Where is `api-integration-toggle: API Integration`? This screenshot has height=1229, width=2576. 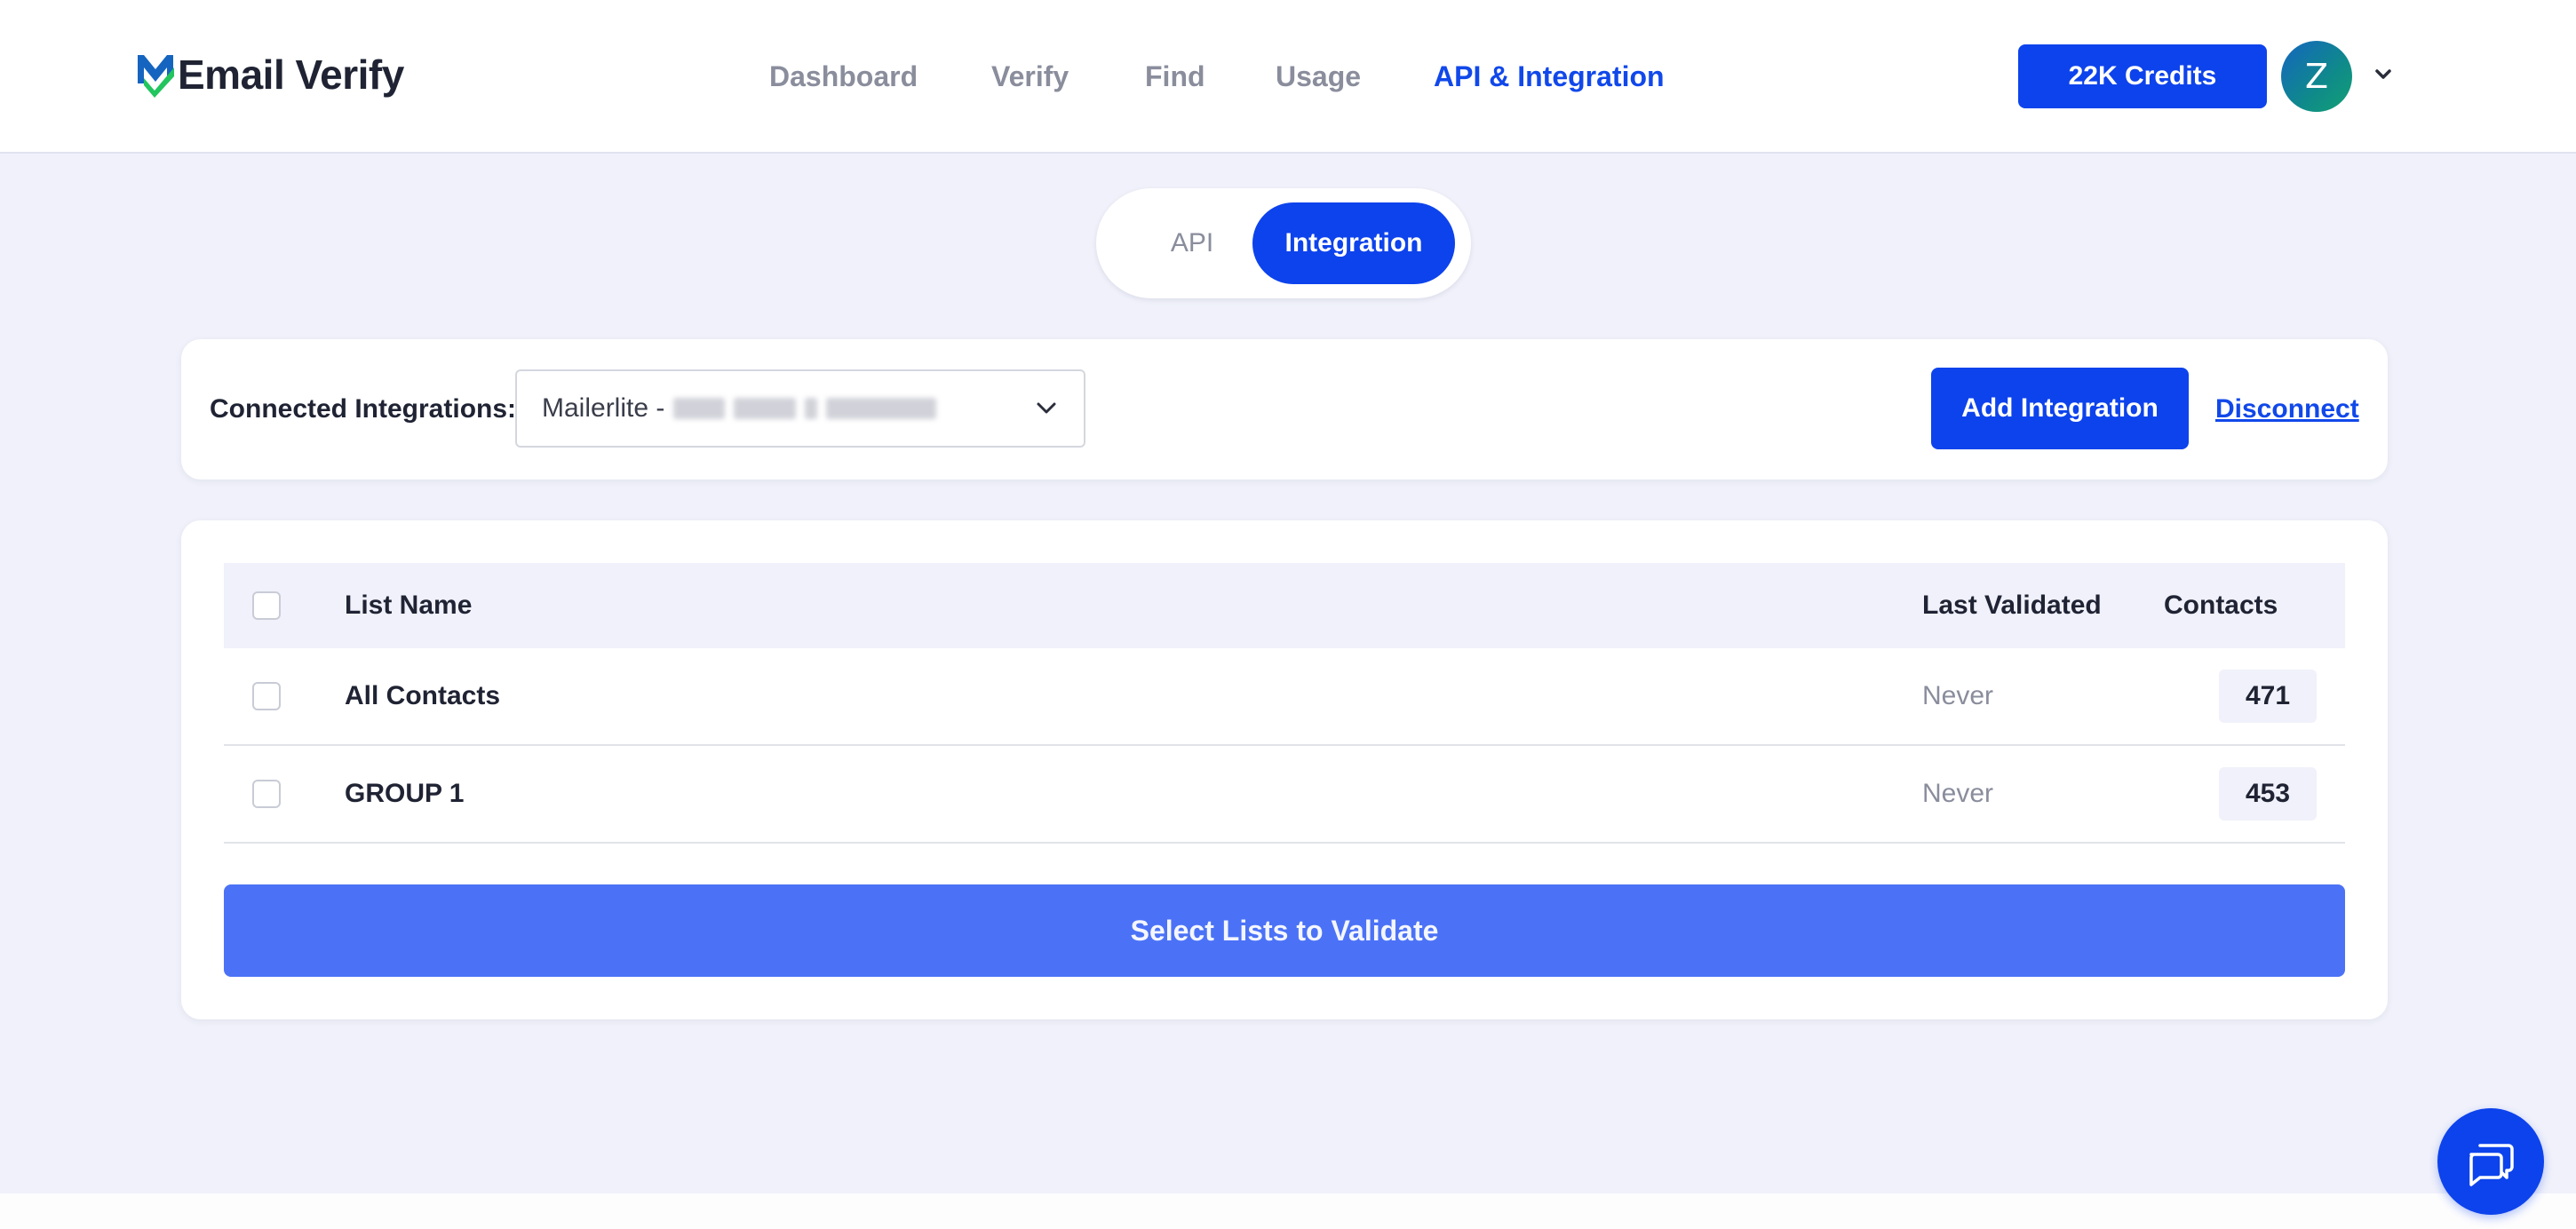 api-integration-toggle: API Integration is located at coordinates (1283, 243).